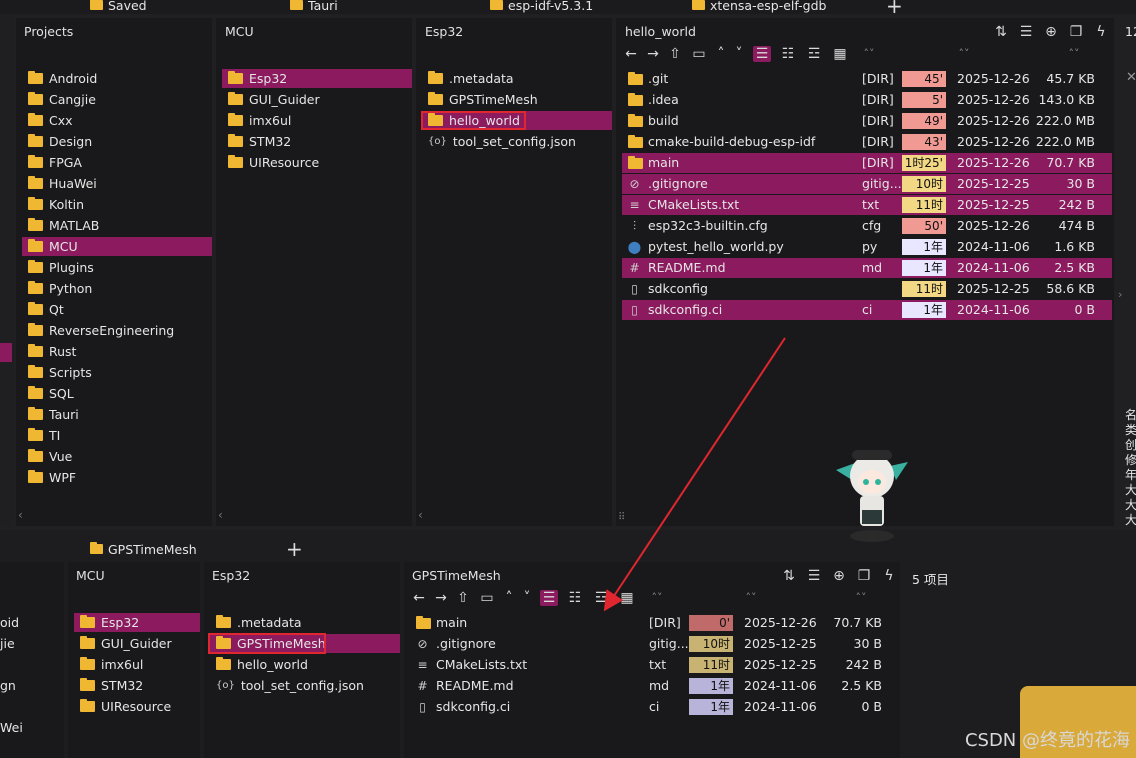  What do you see at coordinates (870, 492) in the screenshot?
I see `mascot-image` at bounding box center [870, 492].